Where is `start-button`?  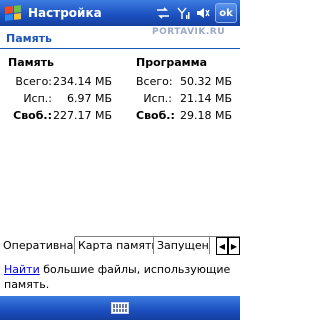 start-button is located at coordinates (13, 13).